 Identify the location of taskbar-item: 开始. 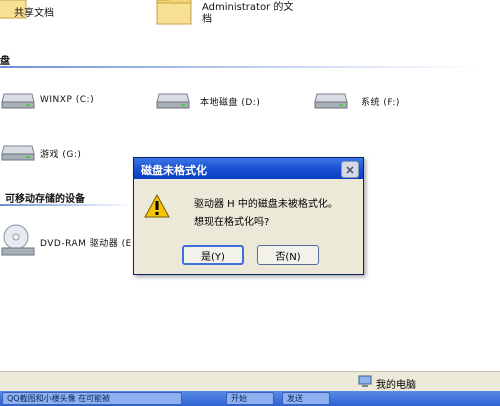
(250, 398).